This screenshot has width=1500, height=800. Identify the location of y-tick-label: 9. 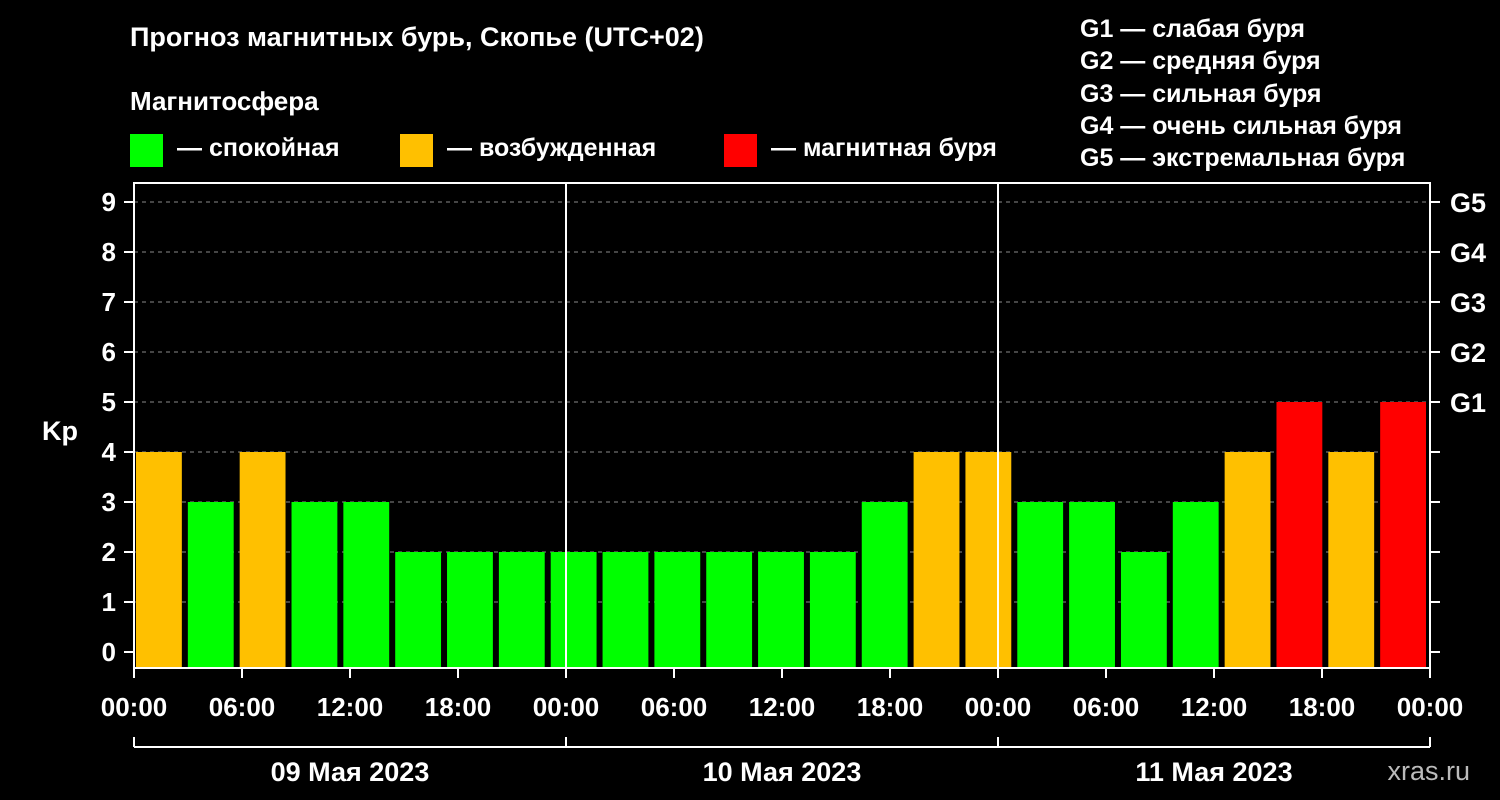
(109, 202).